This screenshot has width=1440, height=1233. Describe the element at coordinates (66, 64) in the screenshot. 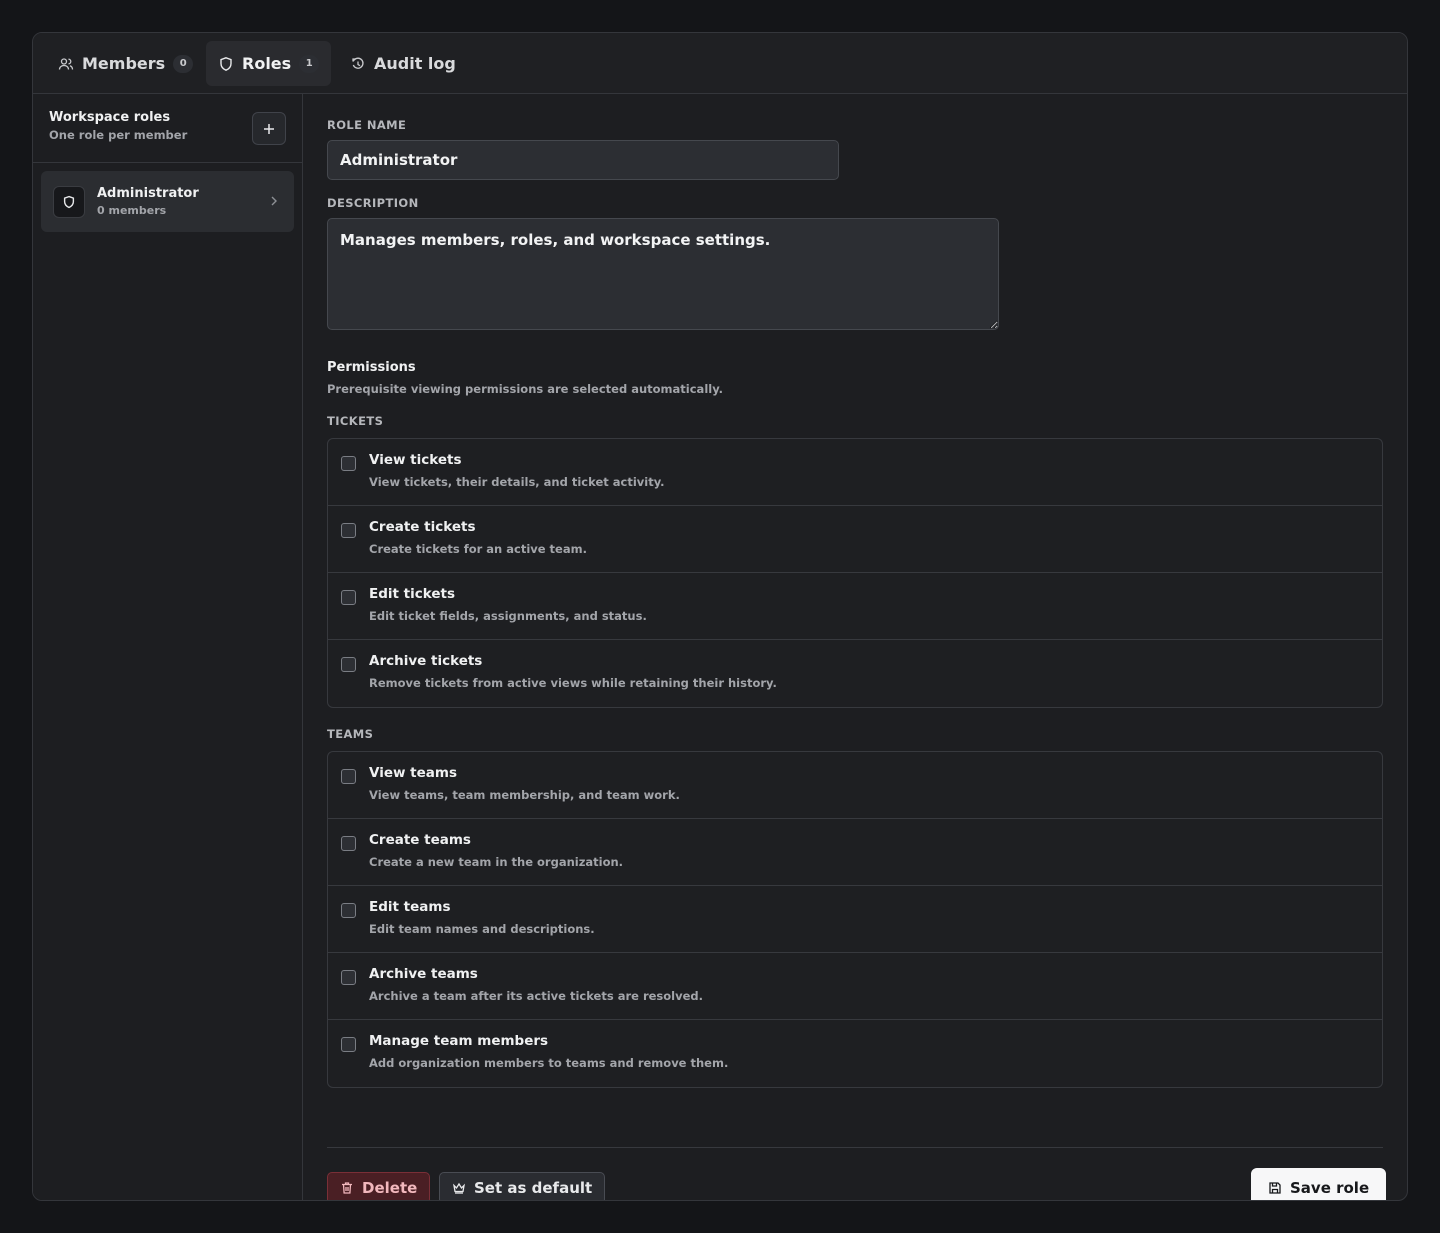

I see `users-icon` at that location.